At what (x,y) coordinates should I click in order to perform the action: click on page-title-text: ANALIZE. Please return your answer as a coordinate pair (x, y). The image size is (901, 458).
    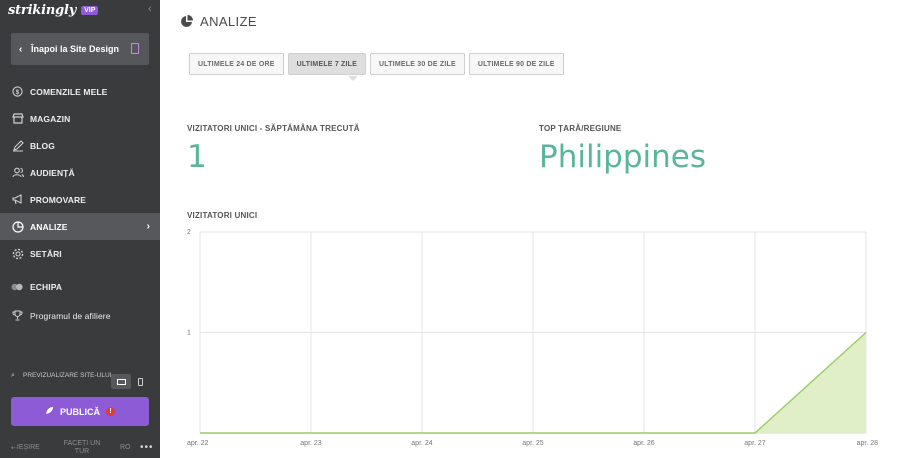
    Looking at the image, I should click on (228, 21).